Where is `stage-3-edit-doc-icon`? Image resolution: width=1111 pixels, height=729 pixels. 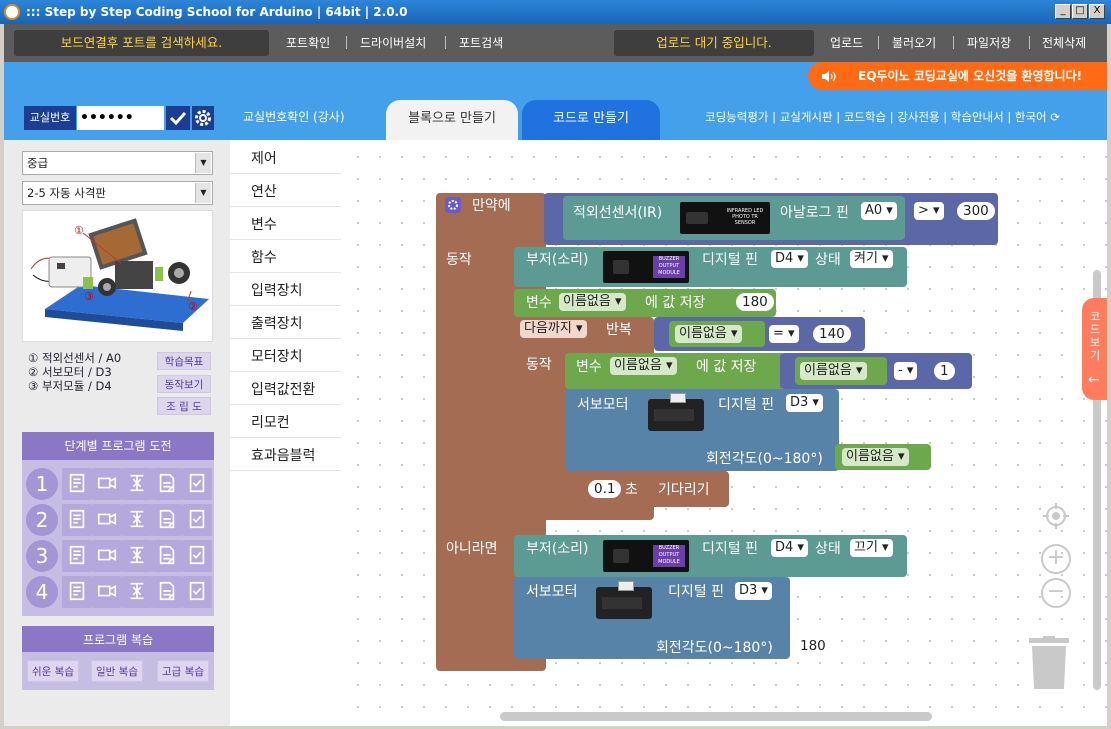 stage-3-edit-doc-icon is located at coordinates (167, 556).